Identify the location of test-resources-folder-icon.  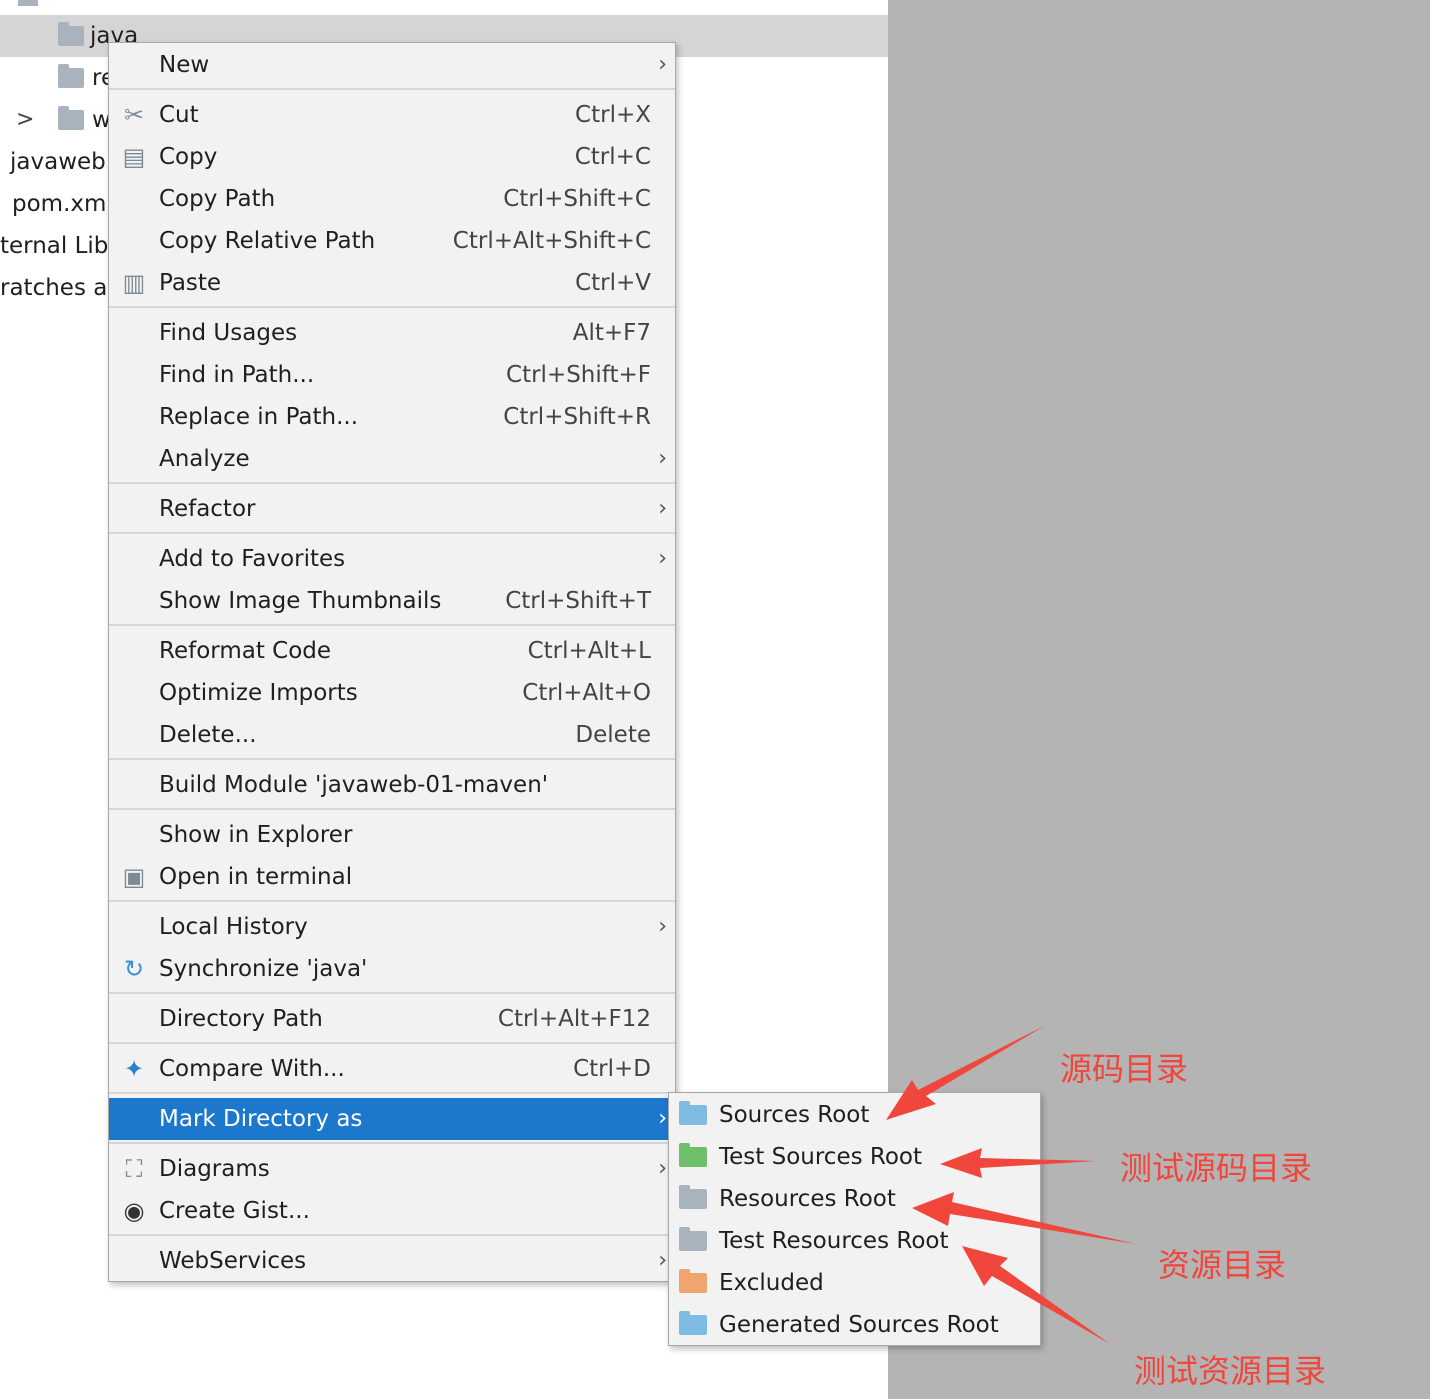
(693, 1239).